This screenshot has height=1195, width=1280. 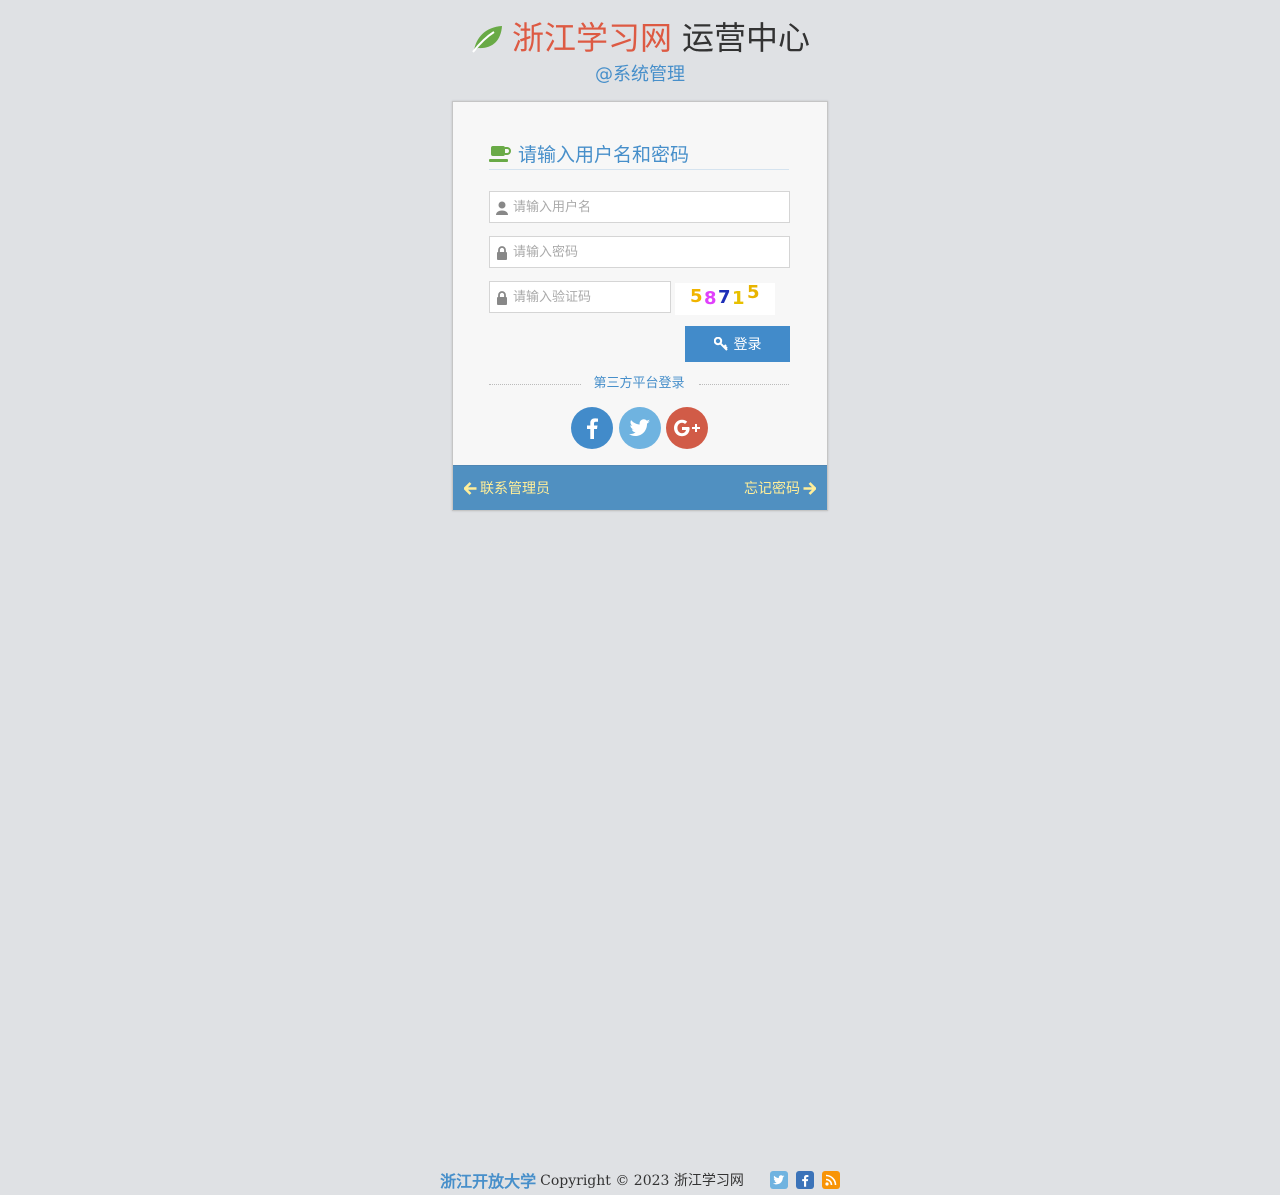 I want to click on facebook-icon, so click(x=592, y=428).